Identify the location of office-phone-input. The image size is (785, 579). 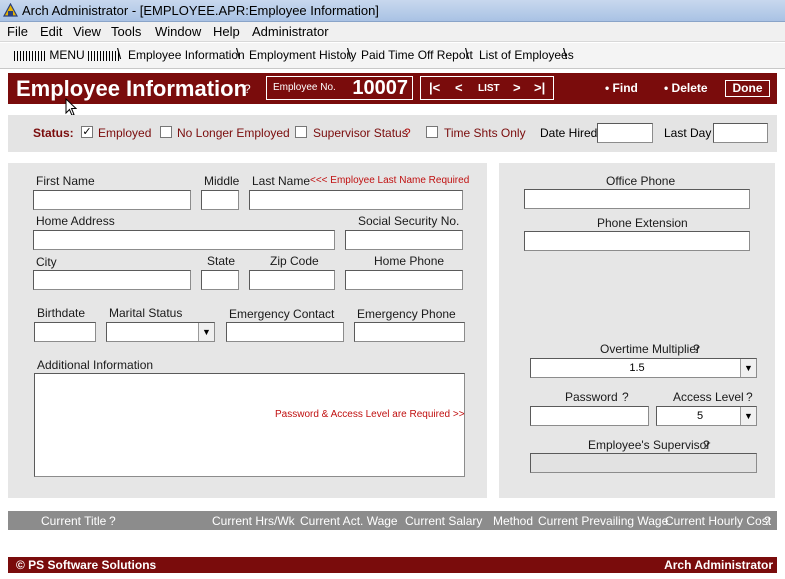
(637, 199).